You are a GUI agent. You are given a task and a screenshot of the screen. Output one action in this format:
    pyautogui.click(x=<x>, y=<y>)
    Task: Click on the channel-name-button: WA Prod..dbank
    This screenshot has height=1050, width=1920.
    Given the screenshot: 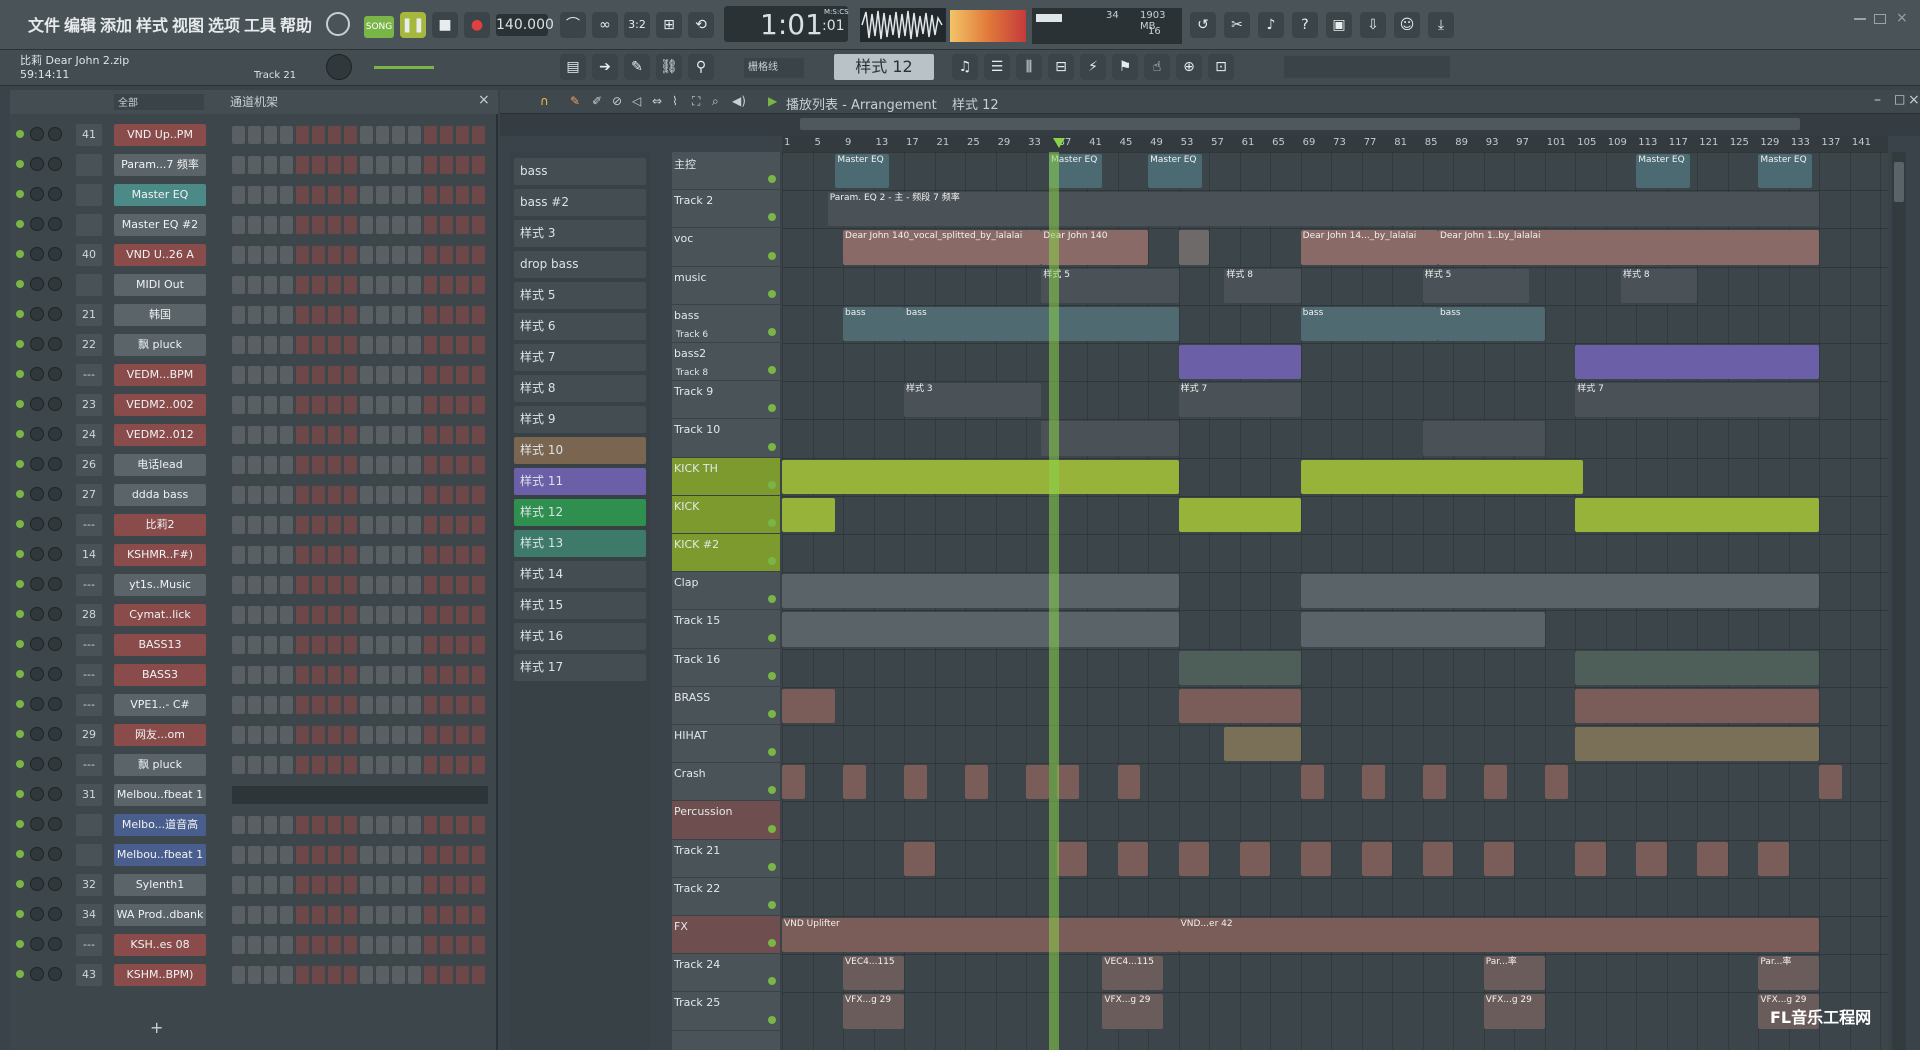 What is the action you would take?
    pyautogui.click(x=160, y=915)
    